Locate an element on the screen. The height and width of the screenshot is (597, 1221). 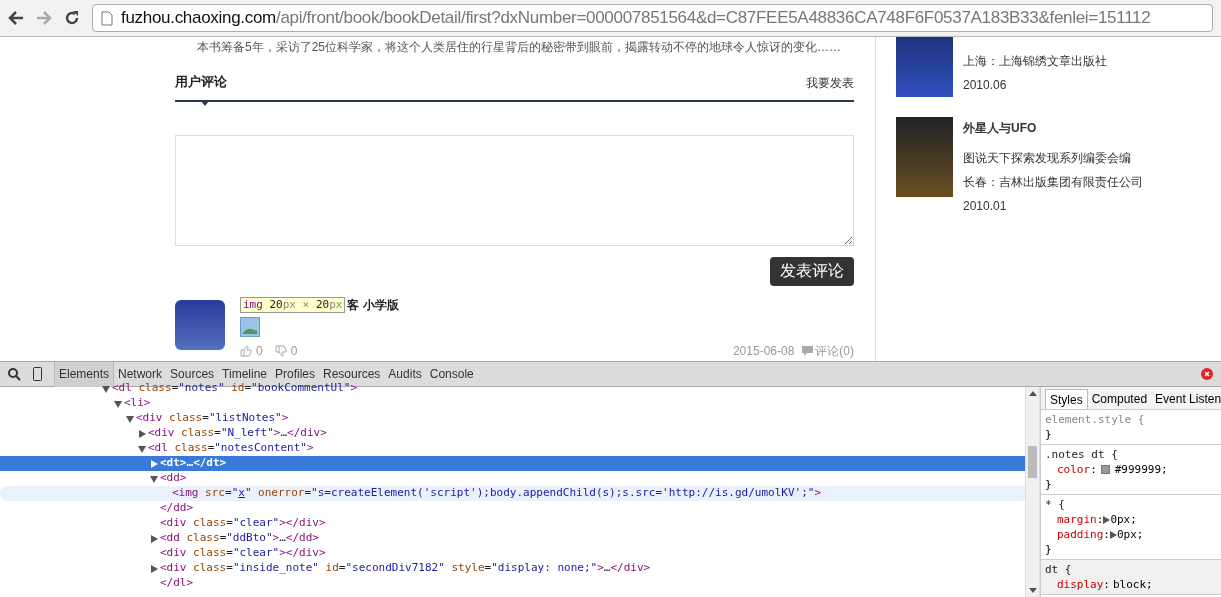
thumbs-up-icon is located at coordinates (246, 350).